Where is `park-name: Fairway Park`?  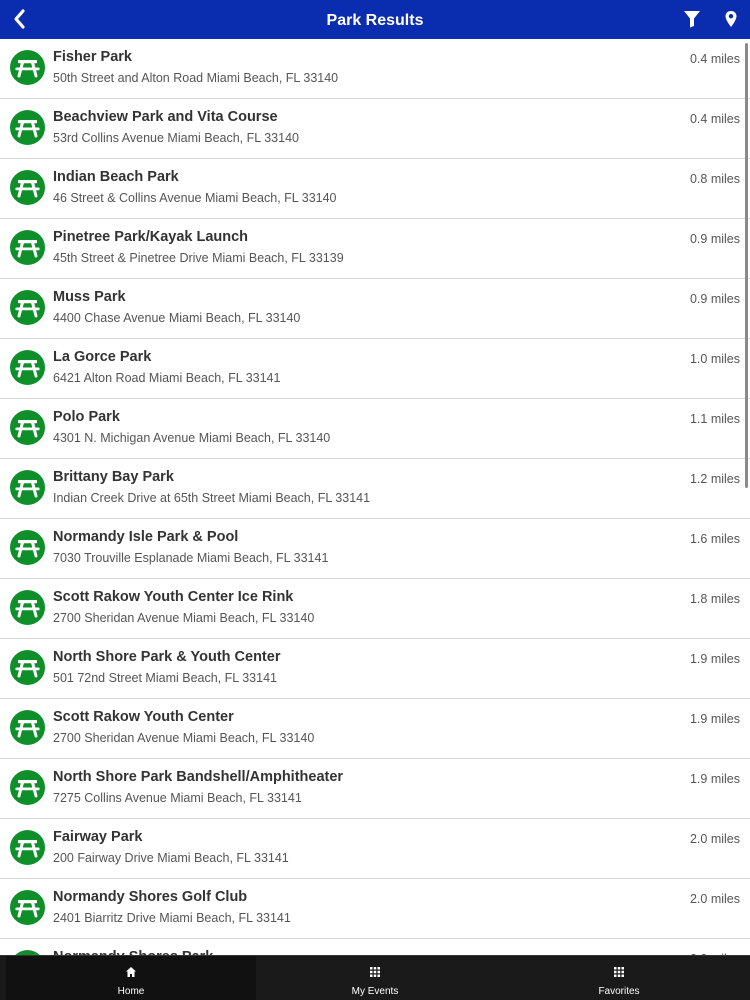
park-name: Fairway Park is located at coordinates (98, 837).